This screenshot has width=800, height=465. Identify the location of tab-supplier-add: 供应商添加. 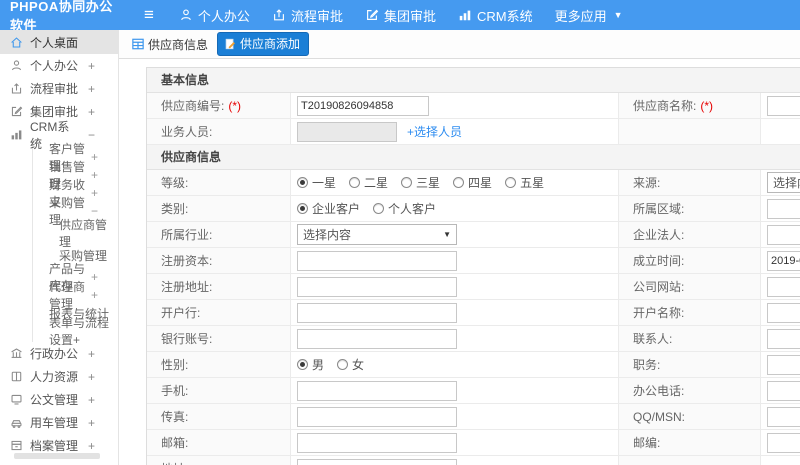
(263, 44).